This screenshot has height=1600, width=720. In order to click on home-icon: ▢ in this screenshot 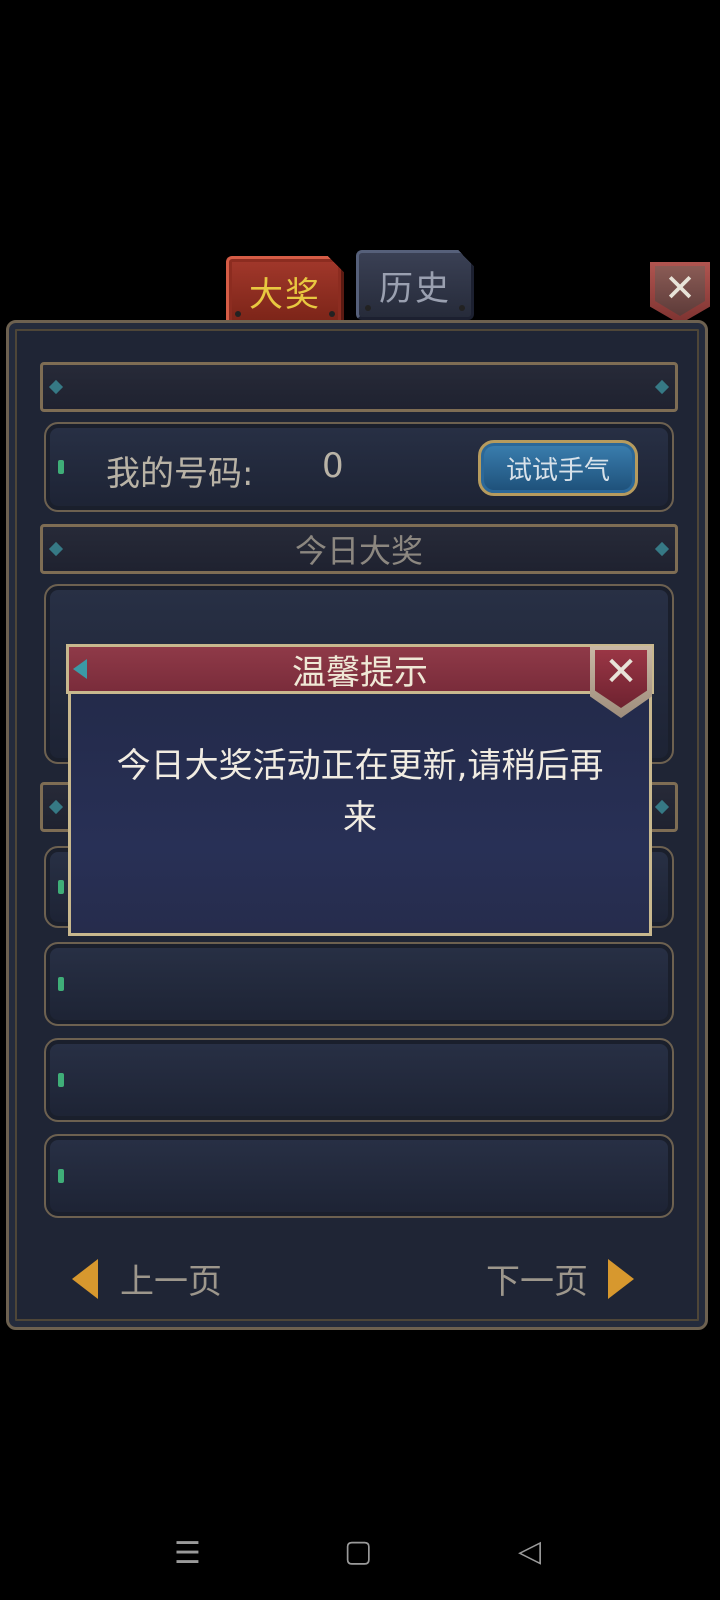, I will do `click(358, 1551)`.